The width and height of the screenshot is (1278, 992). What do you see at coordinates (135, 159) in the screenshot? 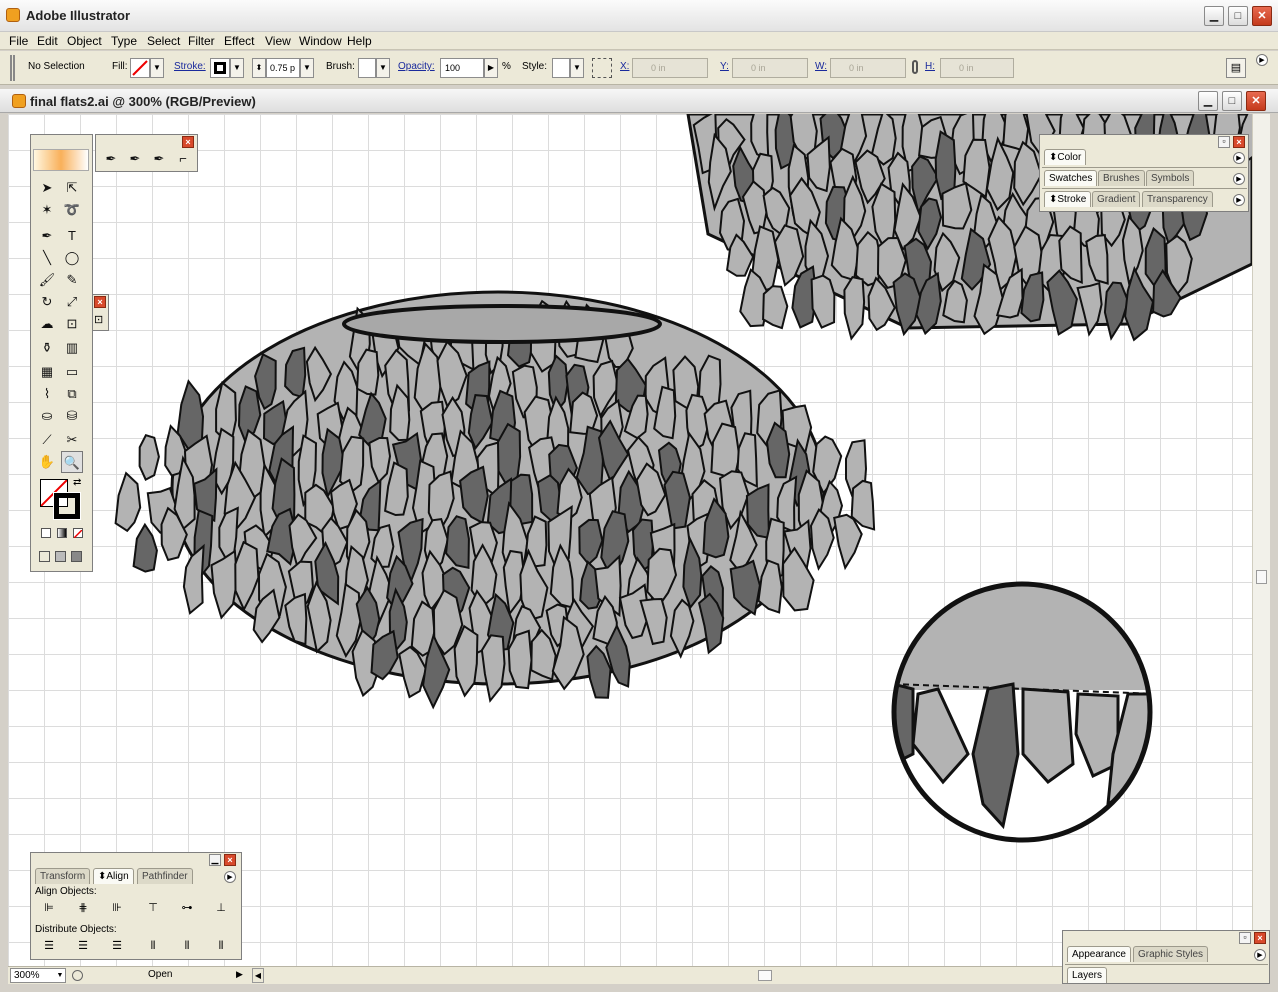
I see `add-anchor-point-tool-icon: ✒` at bounding box center [135, 159].